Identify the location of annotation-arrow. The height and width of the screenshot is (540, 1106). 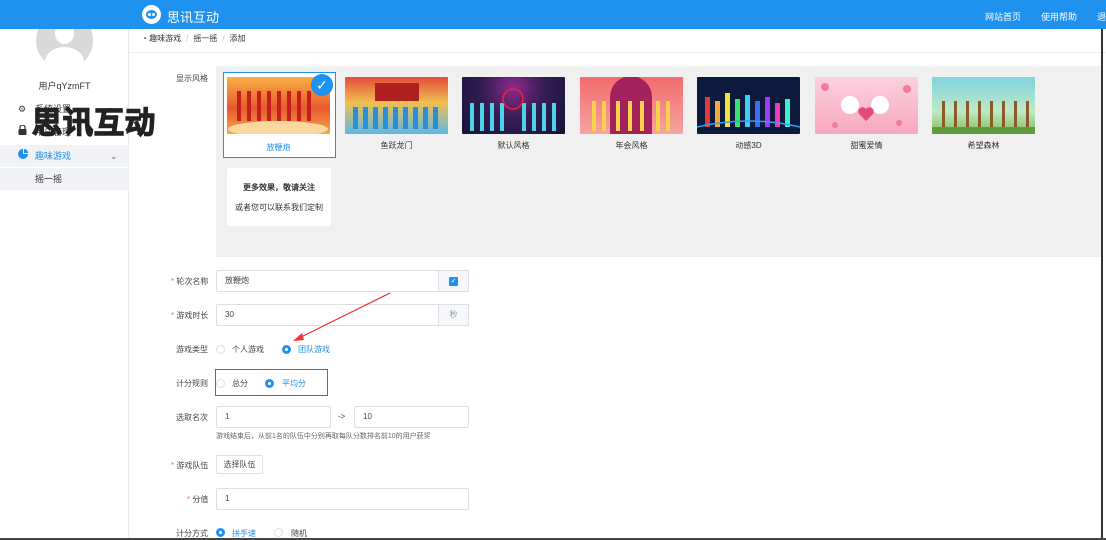
(342, 316).